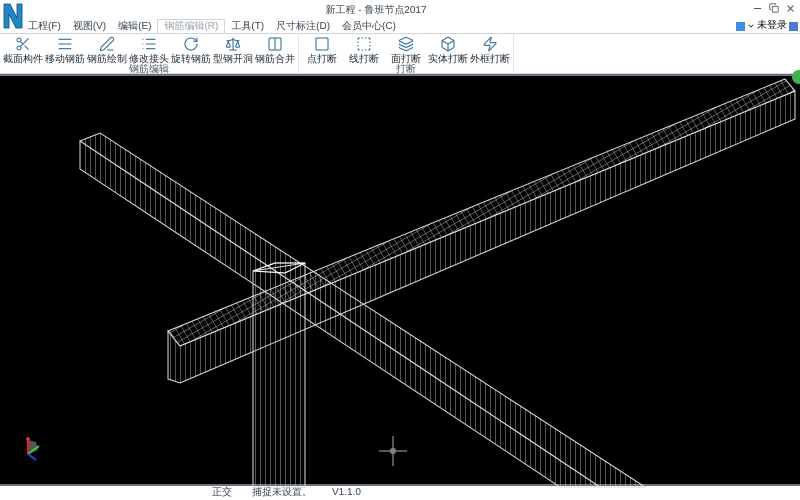 Image resolution: width=800 pixels, height=500 pixels. Describe the element at coordinates (346, 493) in the screenshot. I see `status-text: V1.1.0` at that location.